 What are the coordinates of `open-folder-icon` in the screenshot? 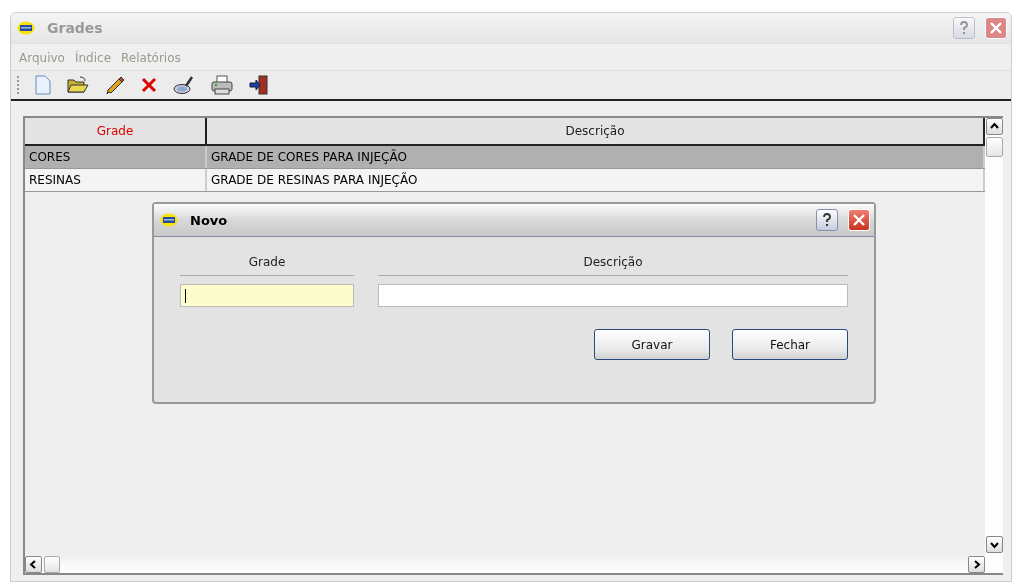 It's located at (78, 85).